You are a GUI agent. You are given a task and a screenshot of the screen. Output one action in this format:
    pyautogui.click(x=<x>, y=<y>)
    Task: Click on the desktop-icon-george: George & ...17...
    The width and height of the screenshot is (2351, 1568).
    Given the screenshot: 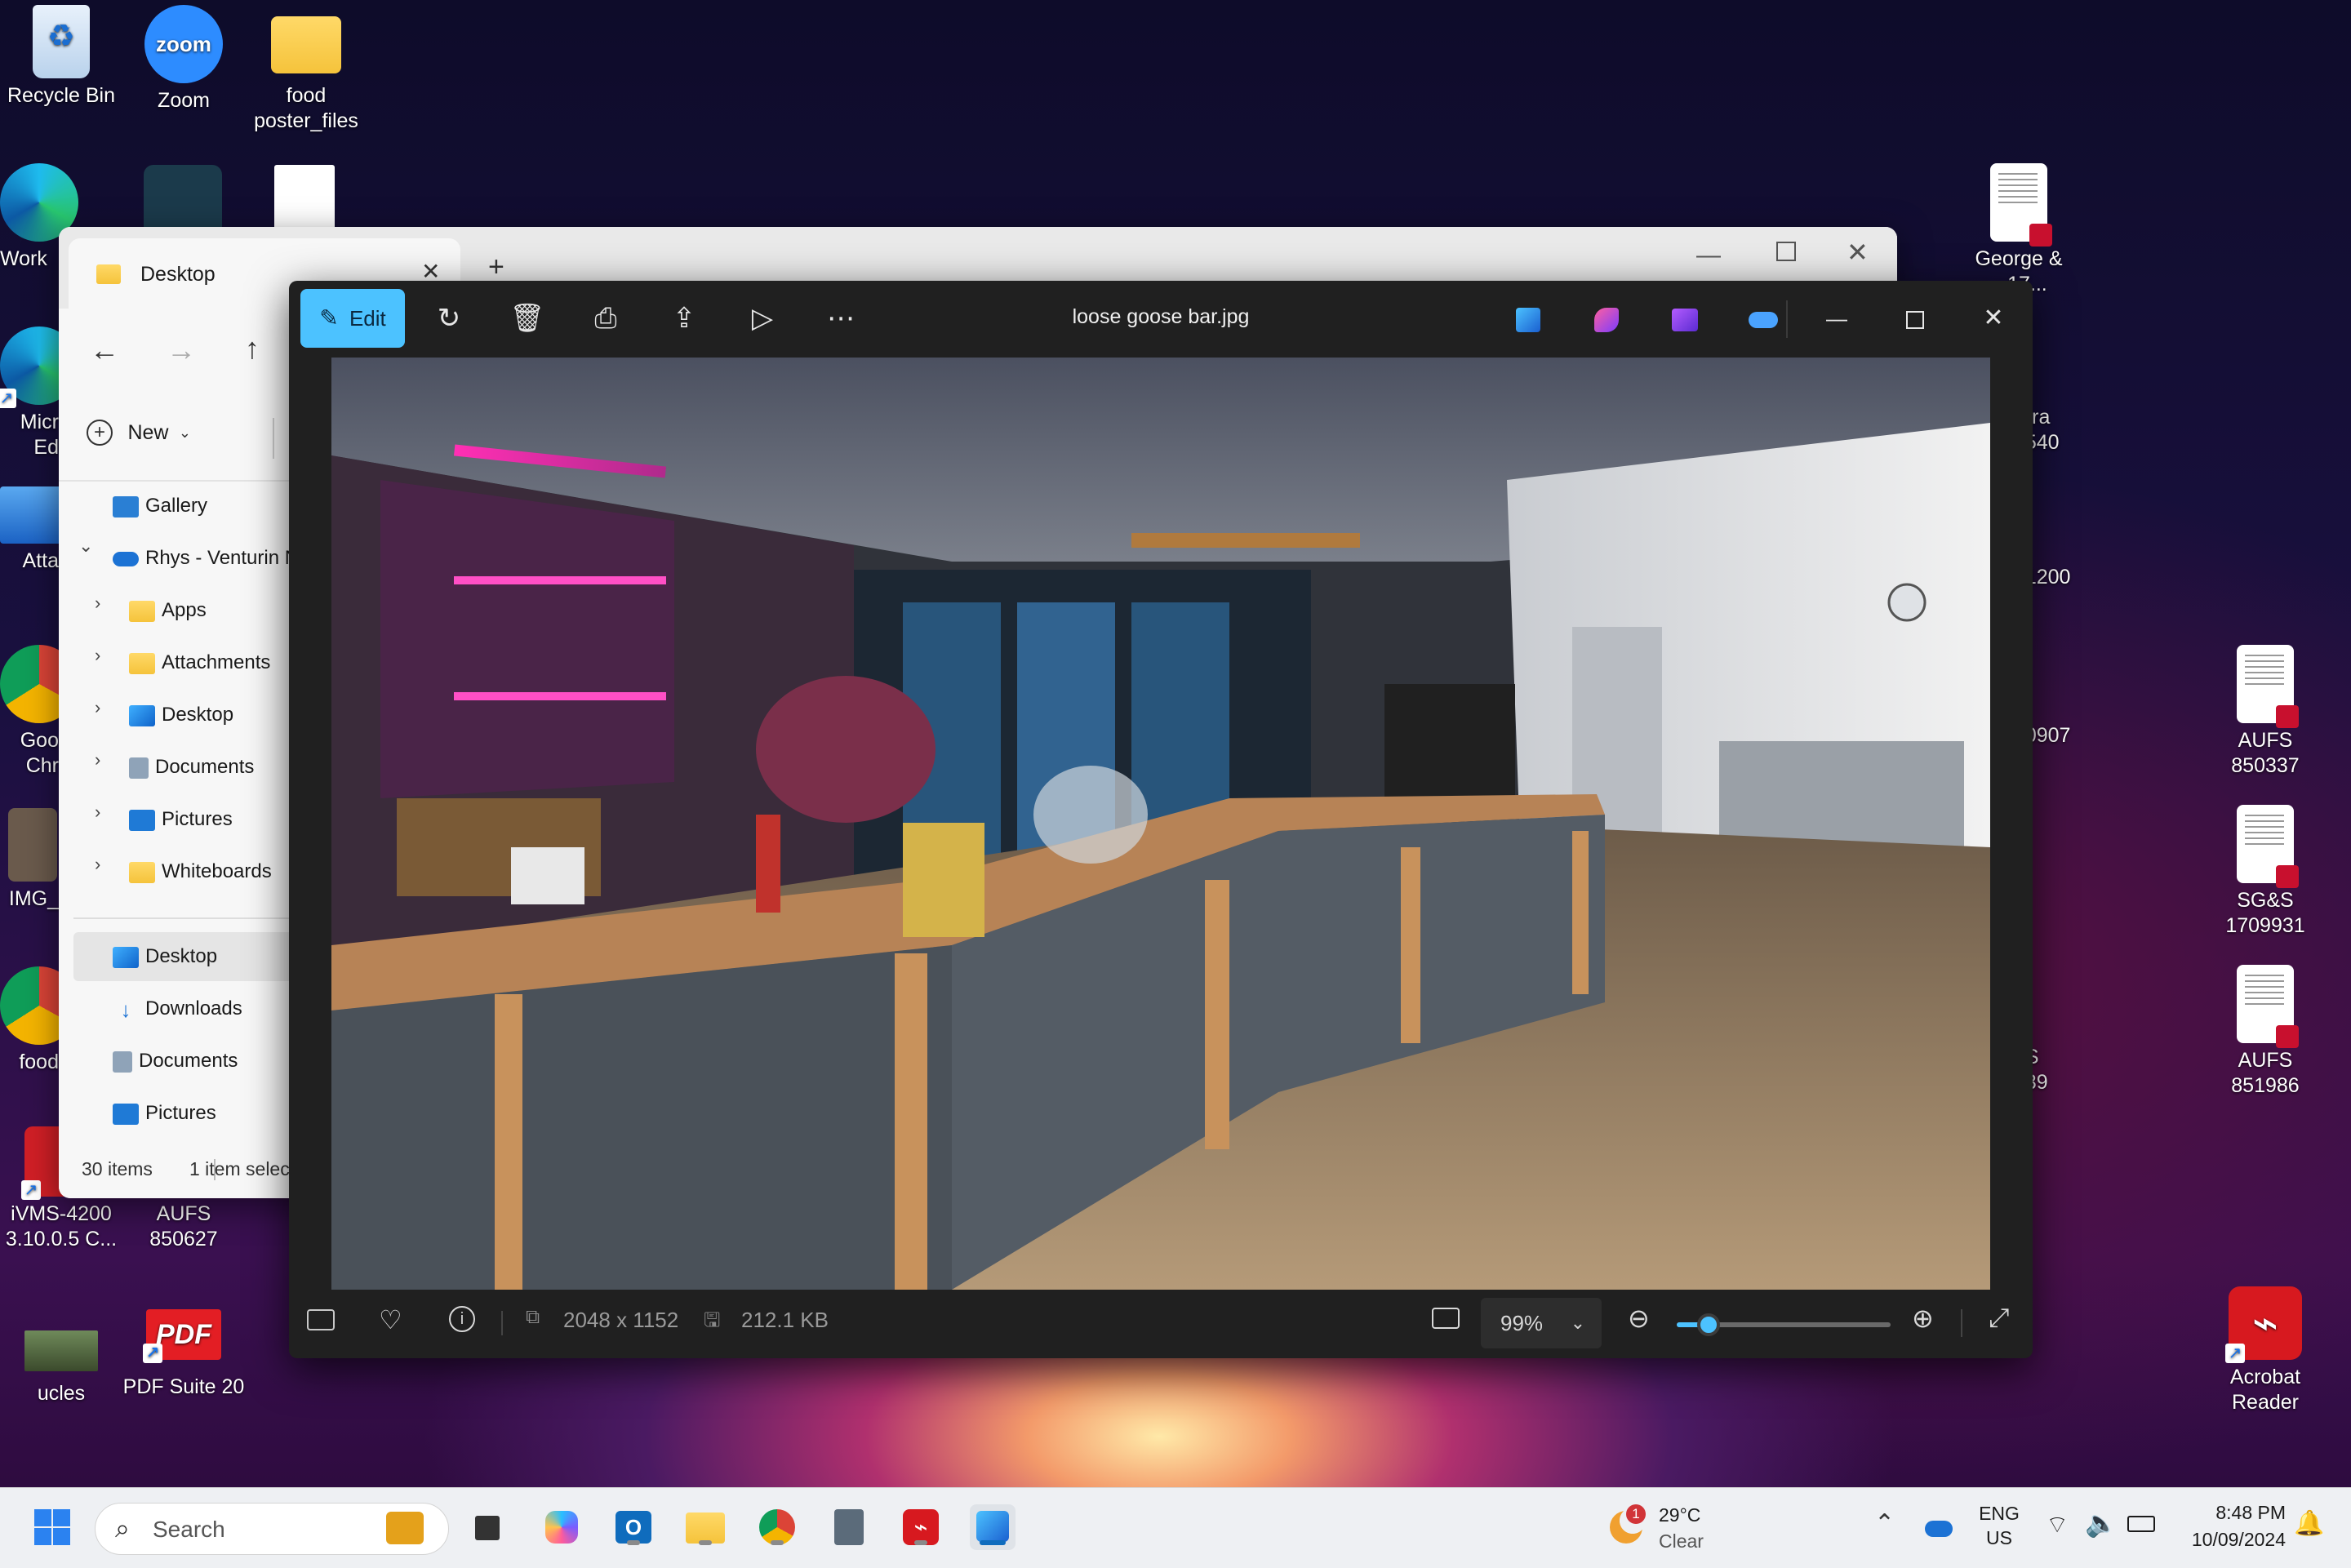 What is the action you would take?
    pyautogui.click(x=2019, y=230)
    